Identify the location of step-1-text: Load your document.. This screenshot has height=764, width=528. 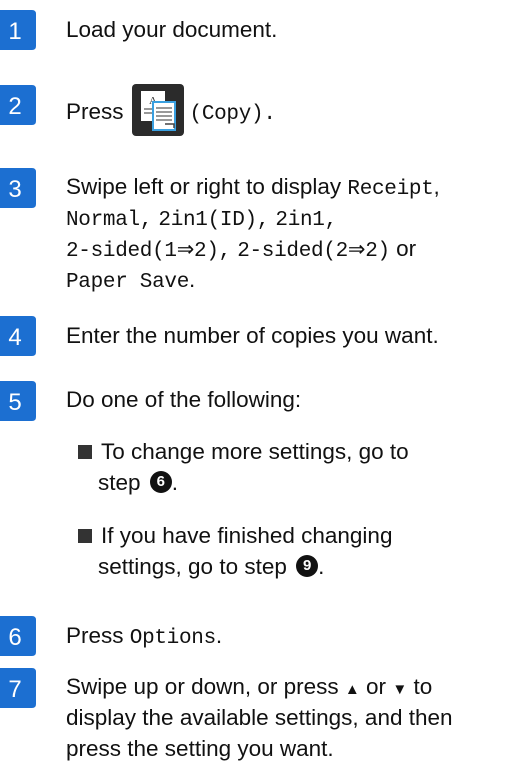
(172, 29).